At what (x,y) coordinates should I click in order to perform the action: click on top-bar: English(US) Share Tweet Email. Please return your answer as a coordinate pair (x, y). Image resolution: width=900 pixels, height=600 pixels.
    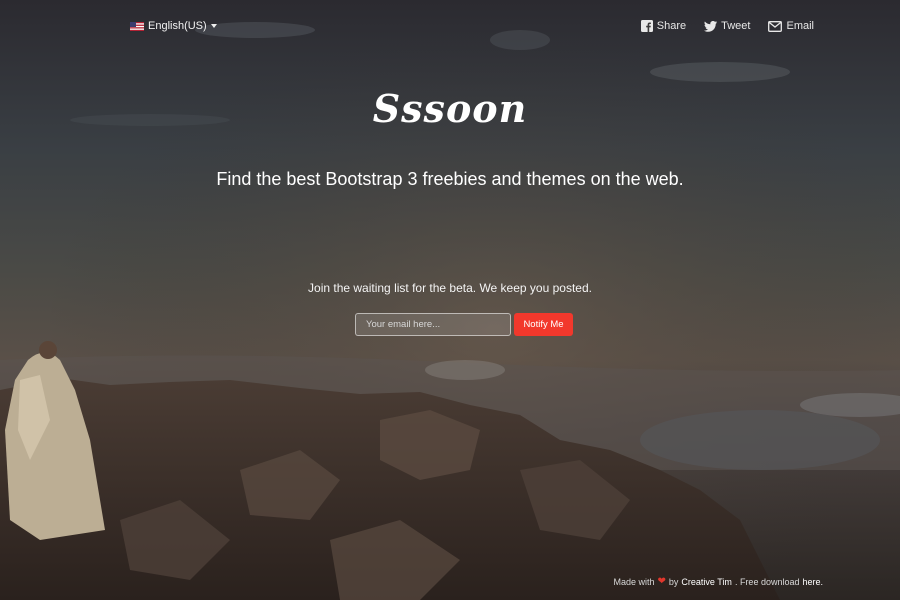
    Looking at the image, I should click on (450, 30).